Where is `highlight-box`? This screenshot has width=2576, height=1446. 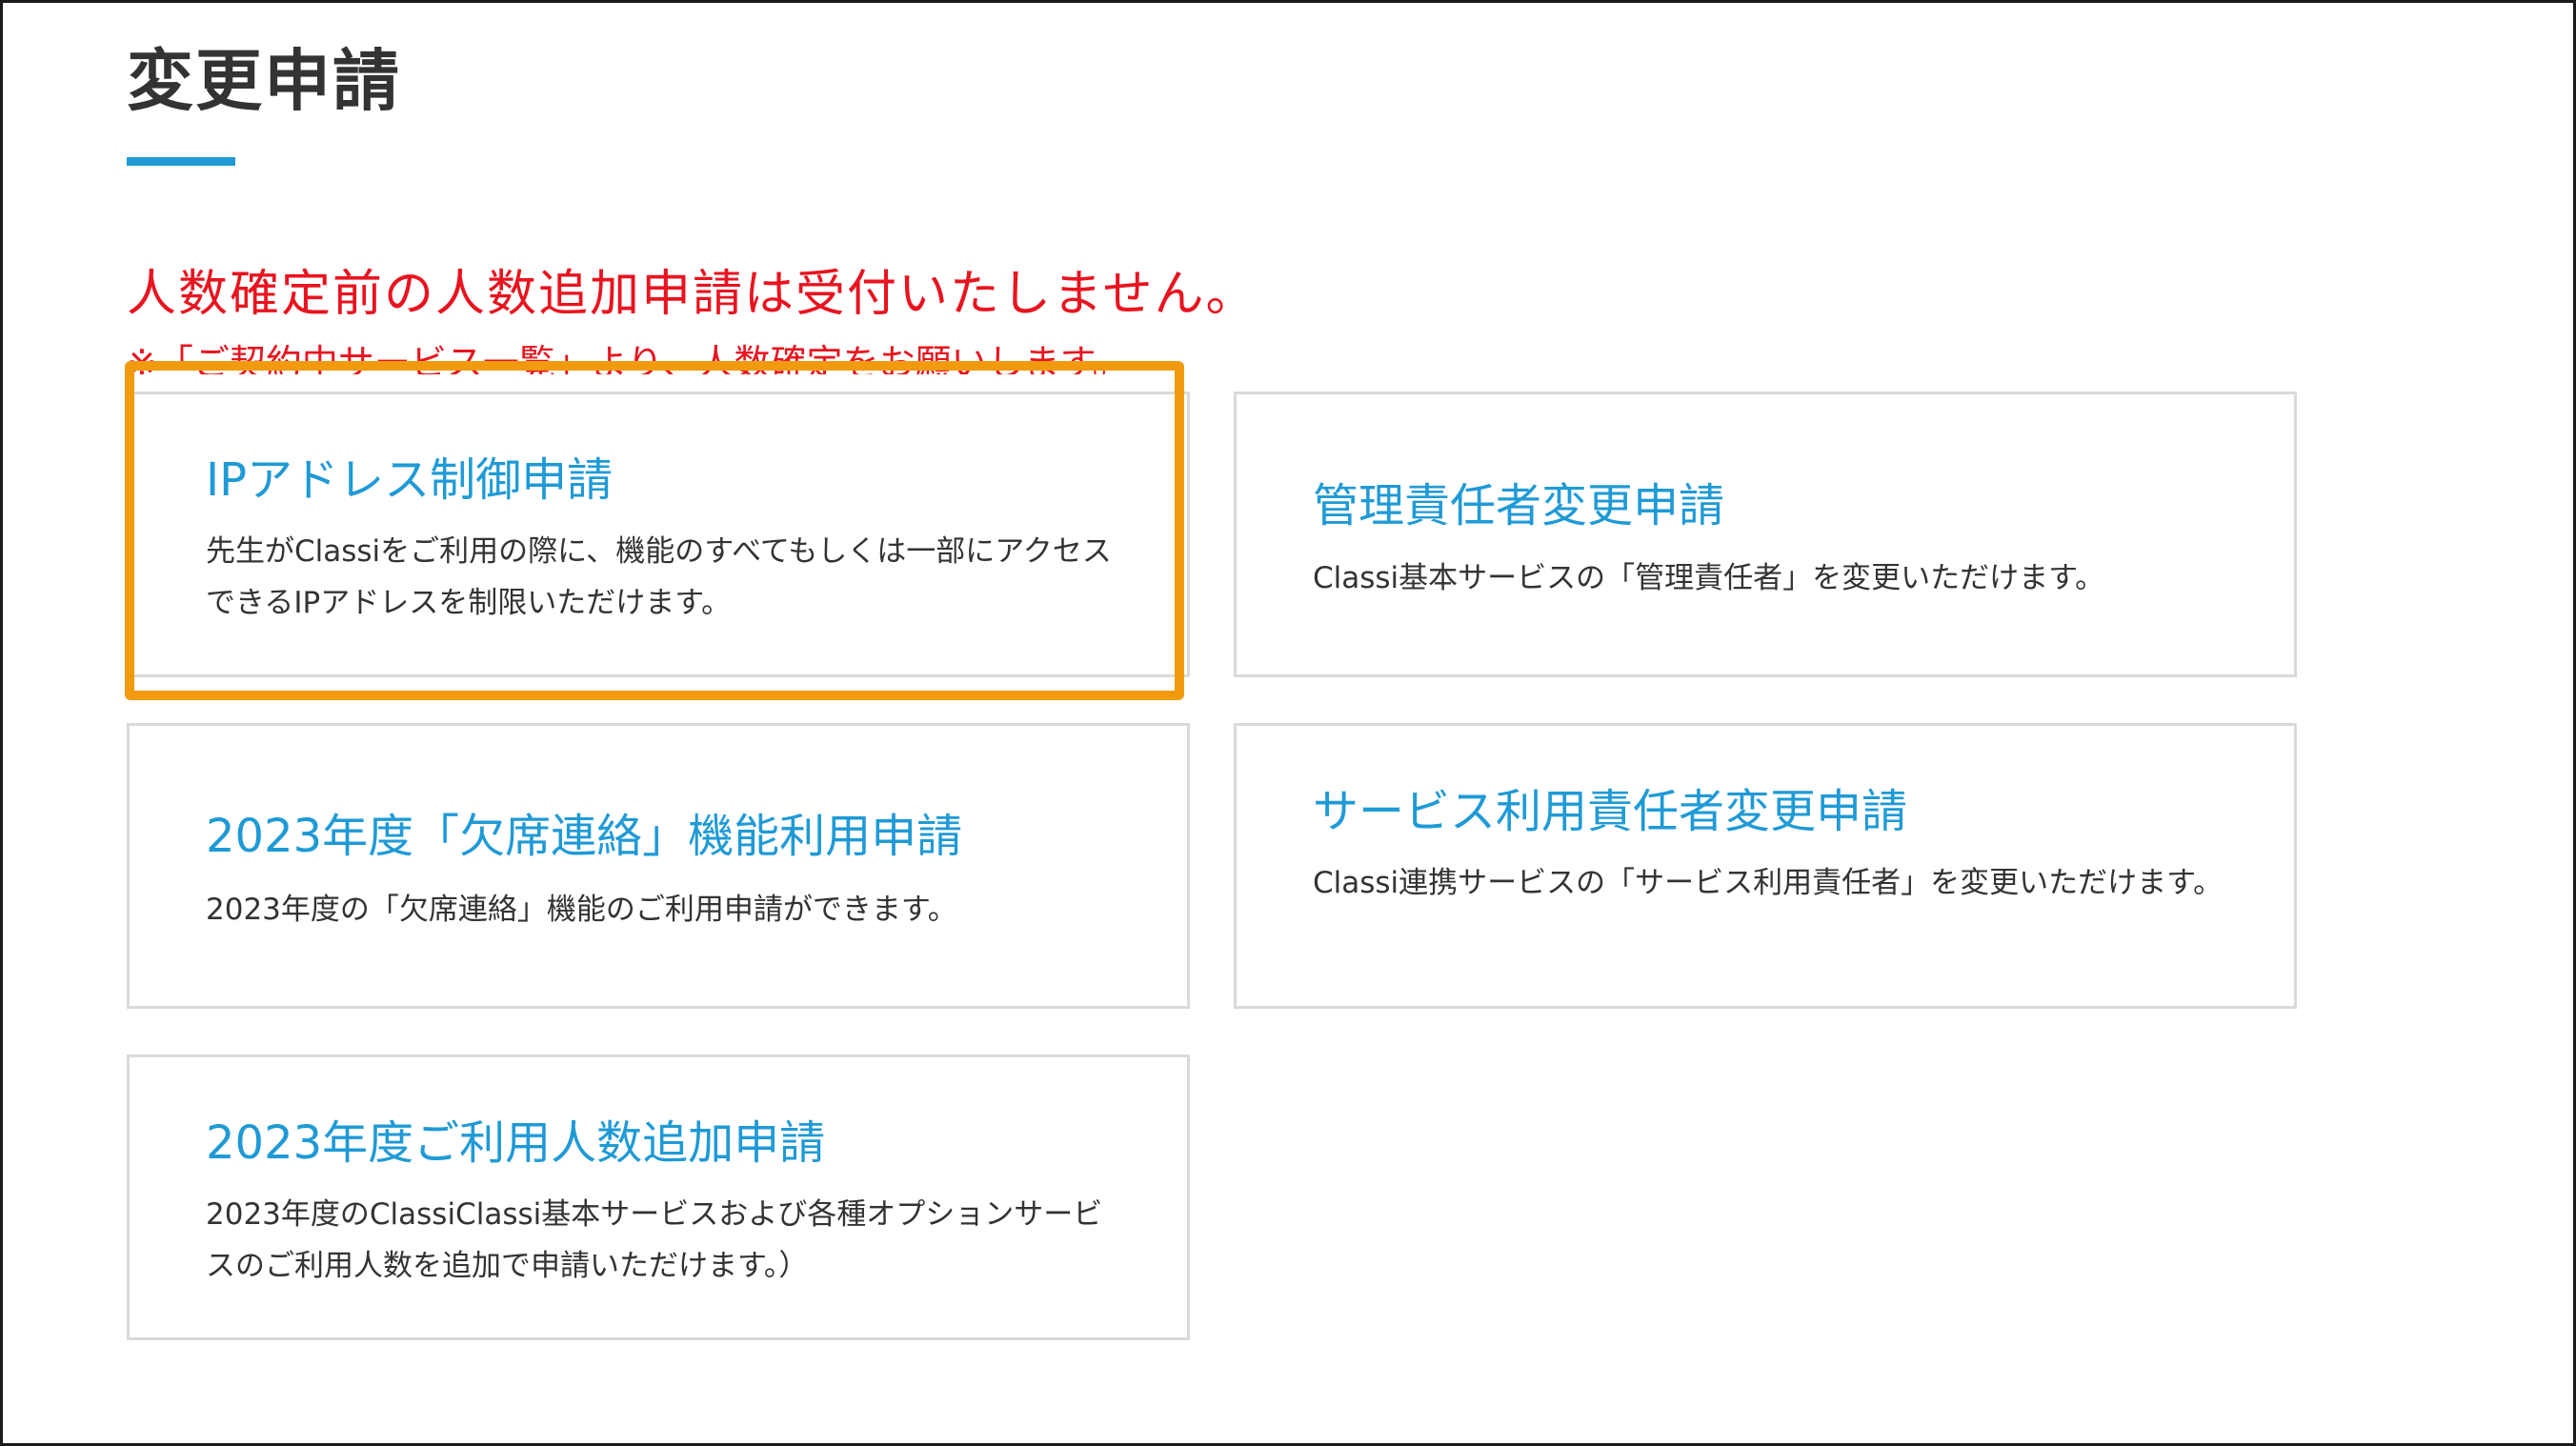
highlight-box is located at coordinates (655, 530).